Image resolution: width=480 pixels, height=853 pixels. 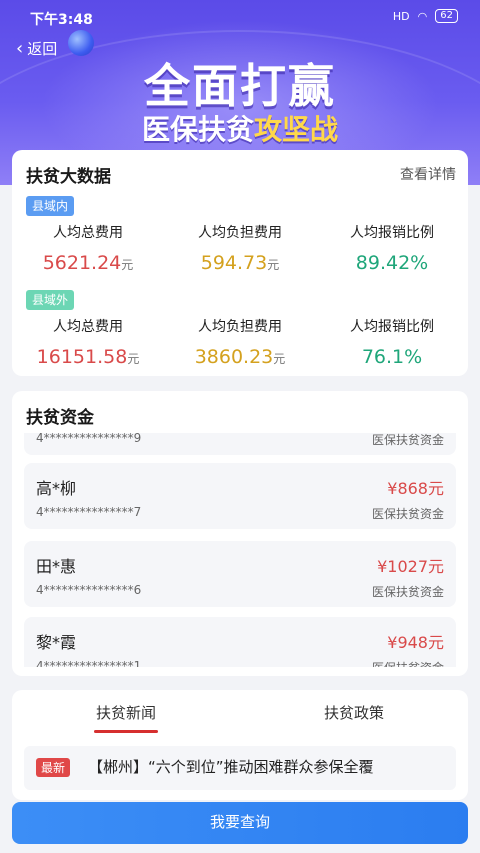 I want to click on fund-amount: ¥1027元, so click(x=410, y=566).